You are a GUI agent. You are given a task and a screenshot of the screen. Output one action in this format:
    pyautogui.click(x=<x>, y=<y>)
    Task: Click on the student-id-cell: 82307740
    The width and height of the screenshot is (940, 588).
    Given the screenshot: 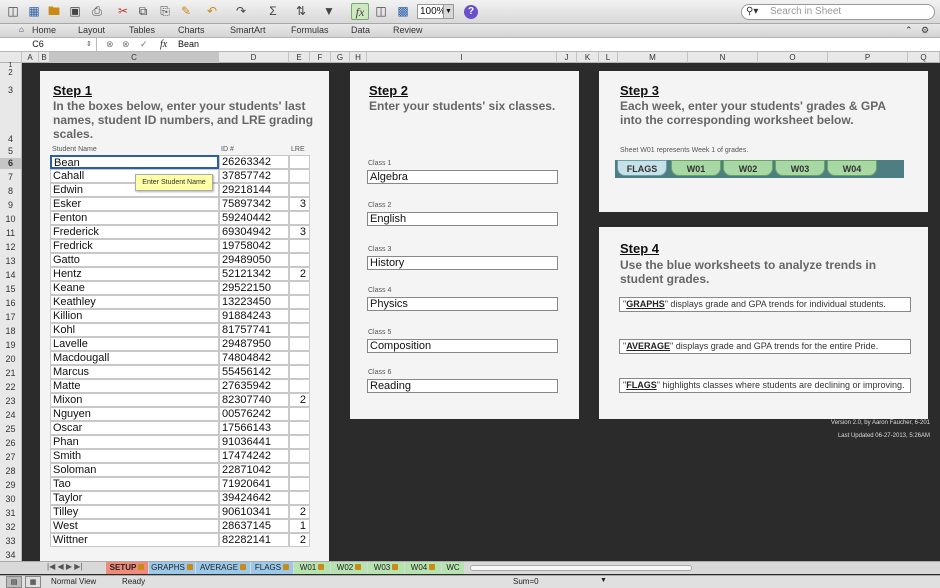 What is the action you would take?
    pyautogui.click(x=254, y=400)
    